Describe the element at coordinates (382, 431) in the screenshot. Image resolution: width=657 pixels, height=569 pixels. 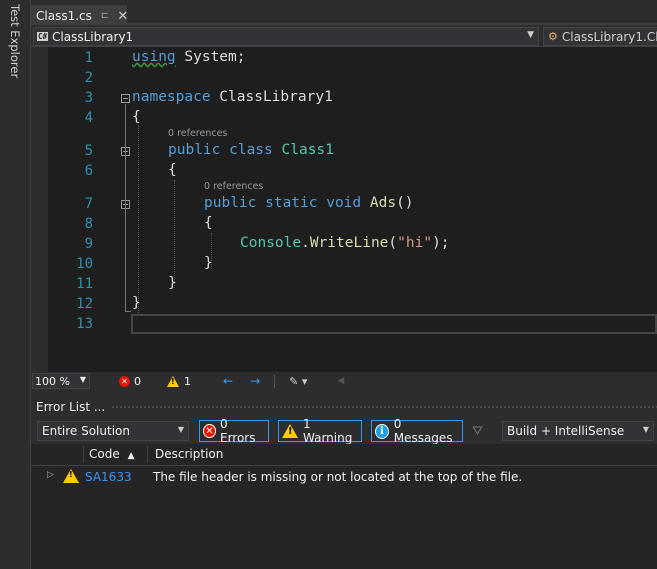
I see `info-icon: i` at that location.